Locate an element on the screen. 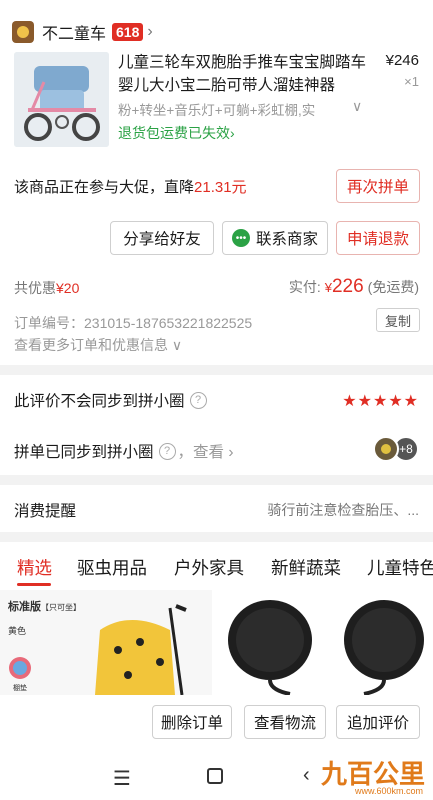 The image size is (433, 800). chevron-down-icon: ∨ is located at coordinates (357, 106).